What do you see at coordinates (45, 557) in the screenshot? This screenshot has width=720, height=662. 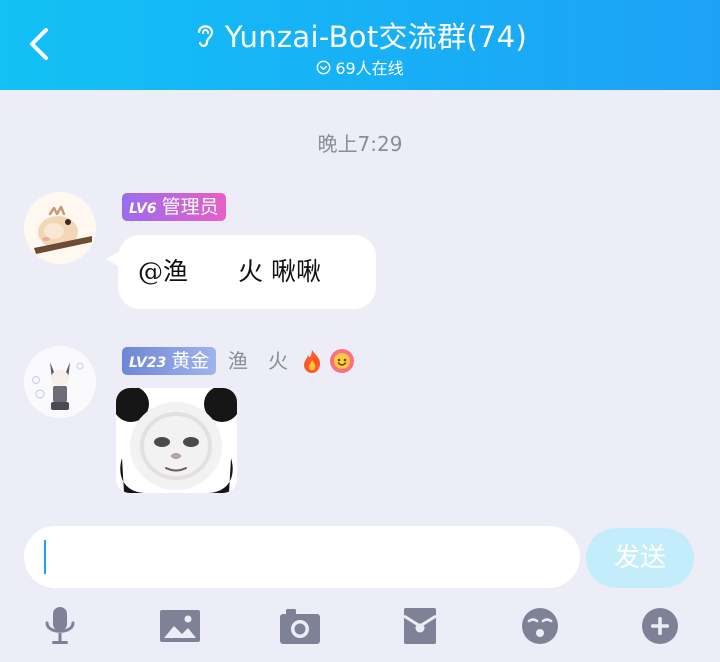 I see `text-caret` at bounding box center [45, 557].